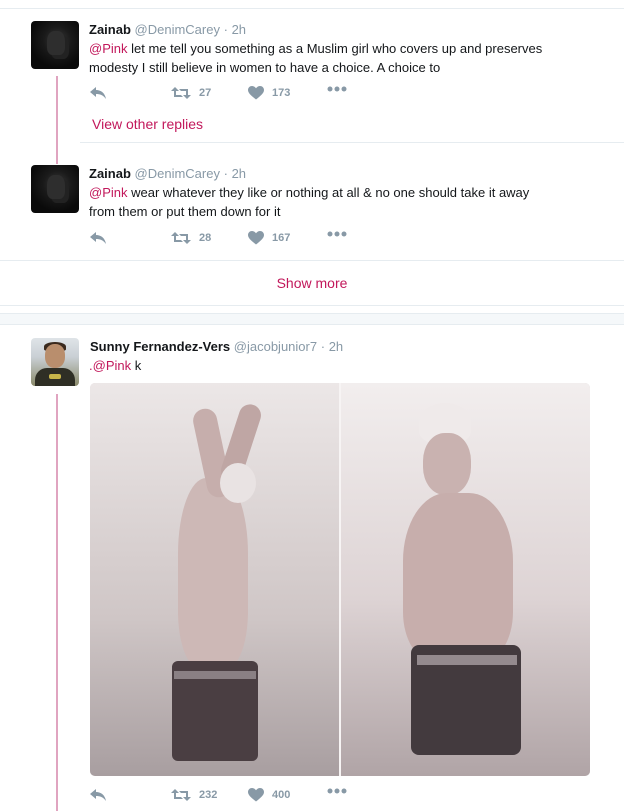  Describe the element at coordinates (312, 319) in the screenshot. I see `section-gap` at that location.